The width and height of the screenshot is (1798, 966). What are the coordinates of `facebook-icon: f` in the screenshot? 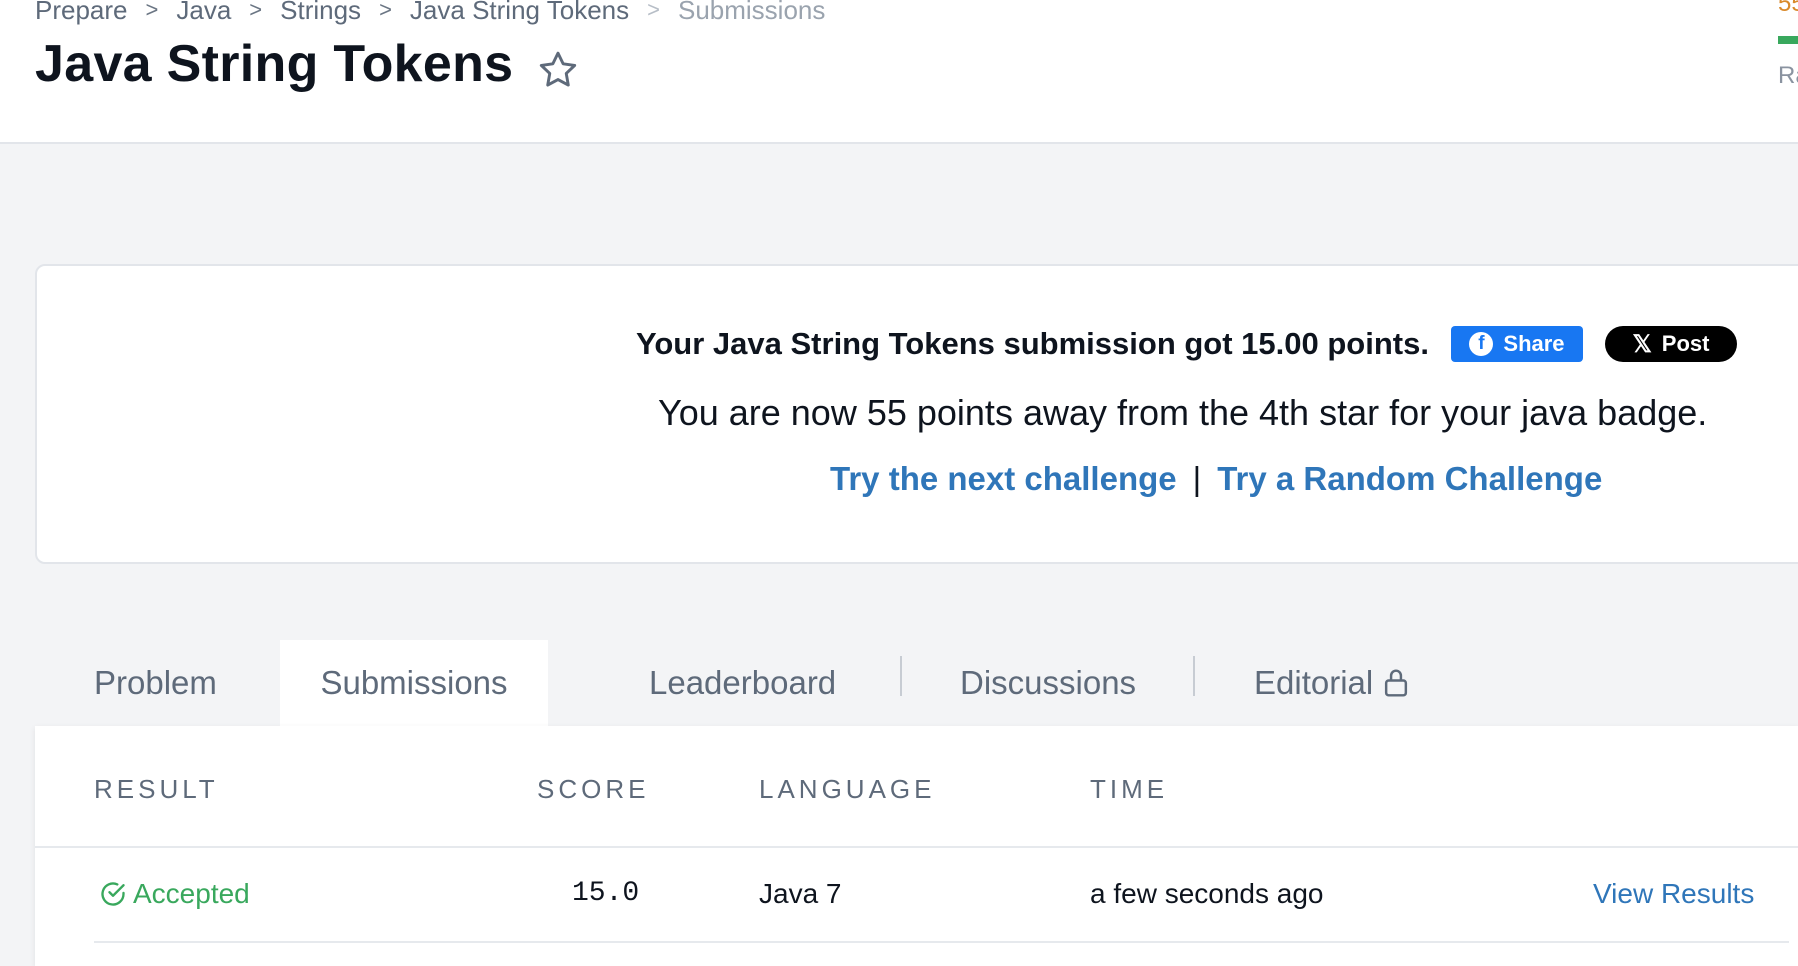 It's located at (1481, 344).